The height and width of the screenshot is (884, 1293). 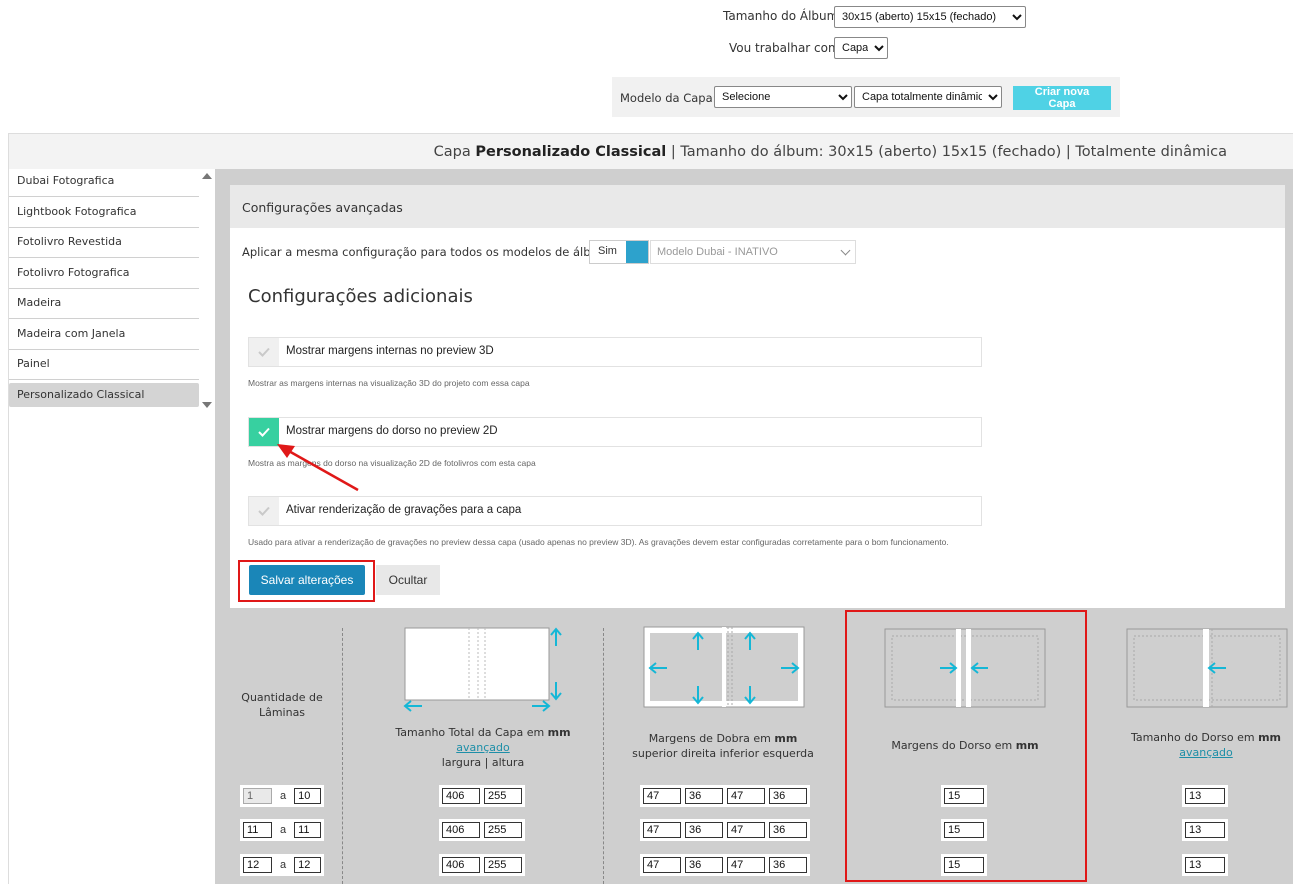 What do you see at coordinates (783, 16) in the screenshot?
I see `album-size-label: Tamanho do Álbum:` at bounding box center [783, 16].